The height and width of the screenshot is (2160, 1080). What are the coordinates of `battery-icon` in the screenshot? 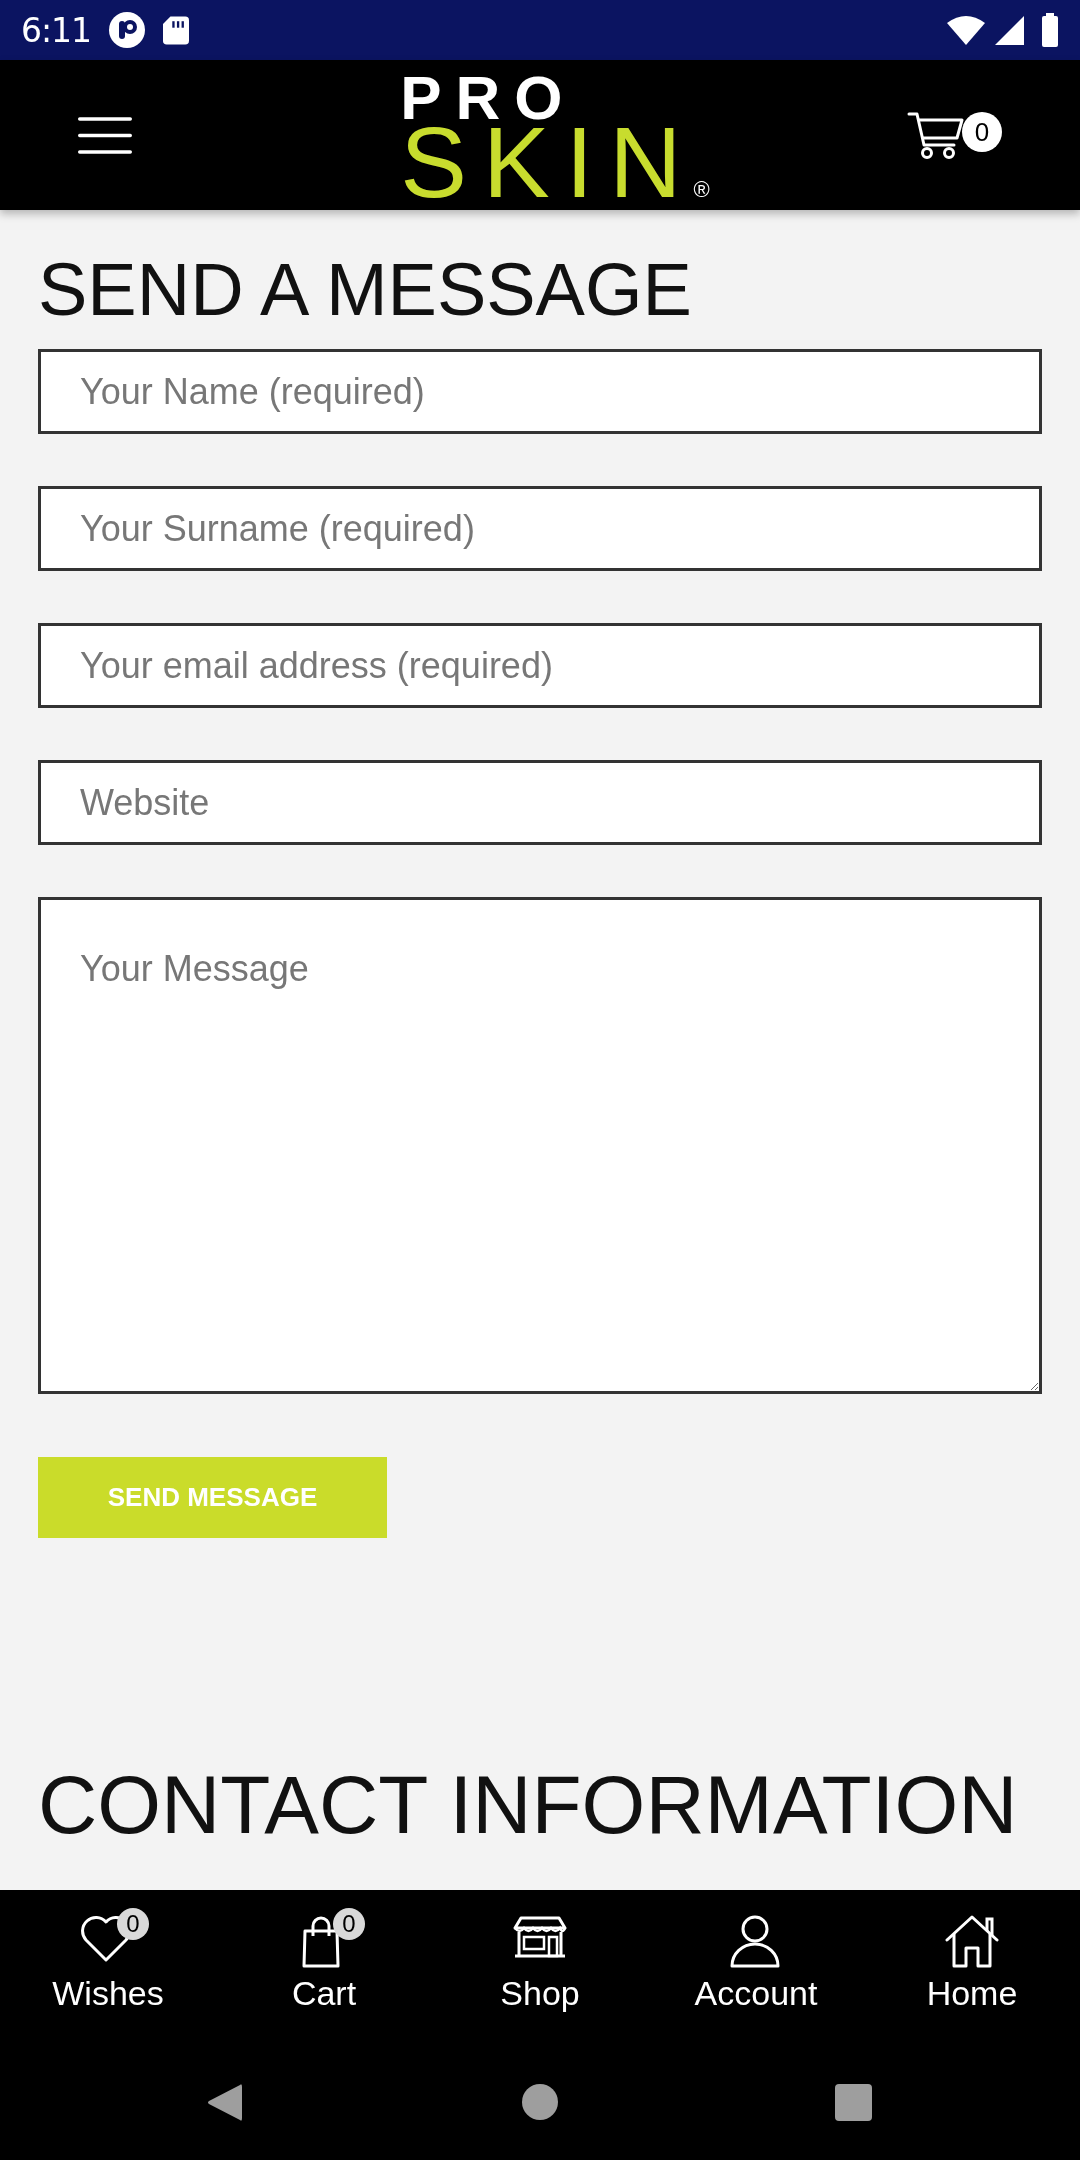 It's located at (1050, 30).